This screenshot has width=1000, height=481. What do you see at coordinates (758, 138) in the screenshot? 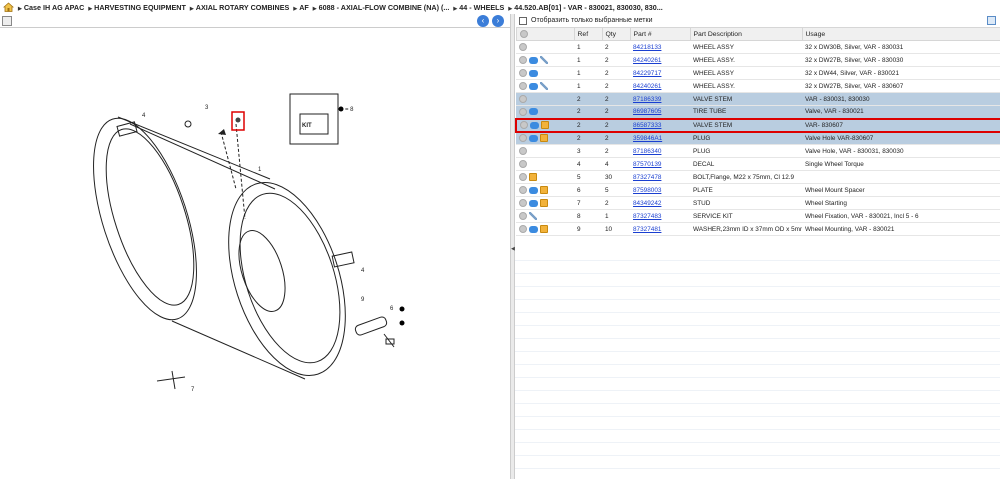
I see `table-row: 2 2 359846A1 PLUG Valve Hole VAR-830607` at bounding box center [758, 138].